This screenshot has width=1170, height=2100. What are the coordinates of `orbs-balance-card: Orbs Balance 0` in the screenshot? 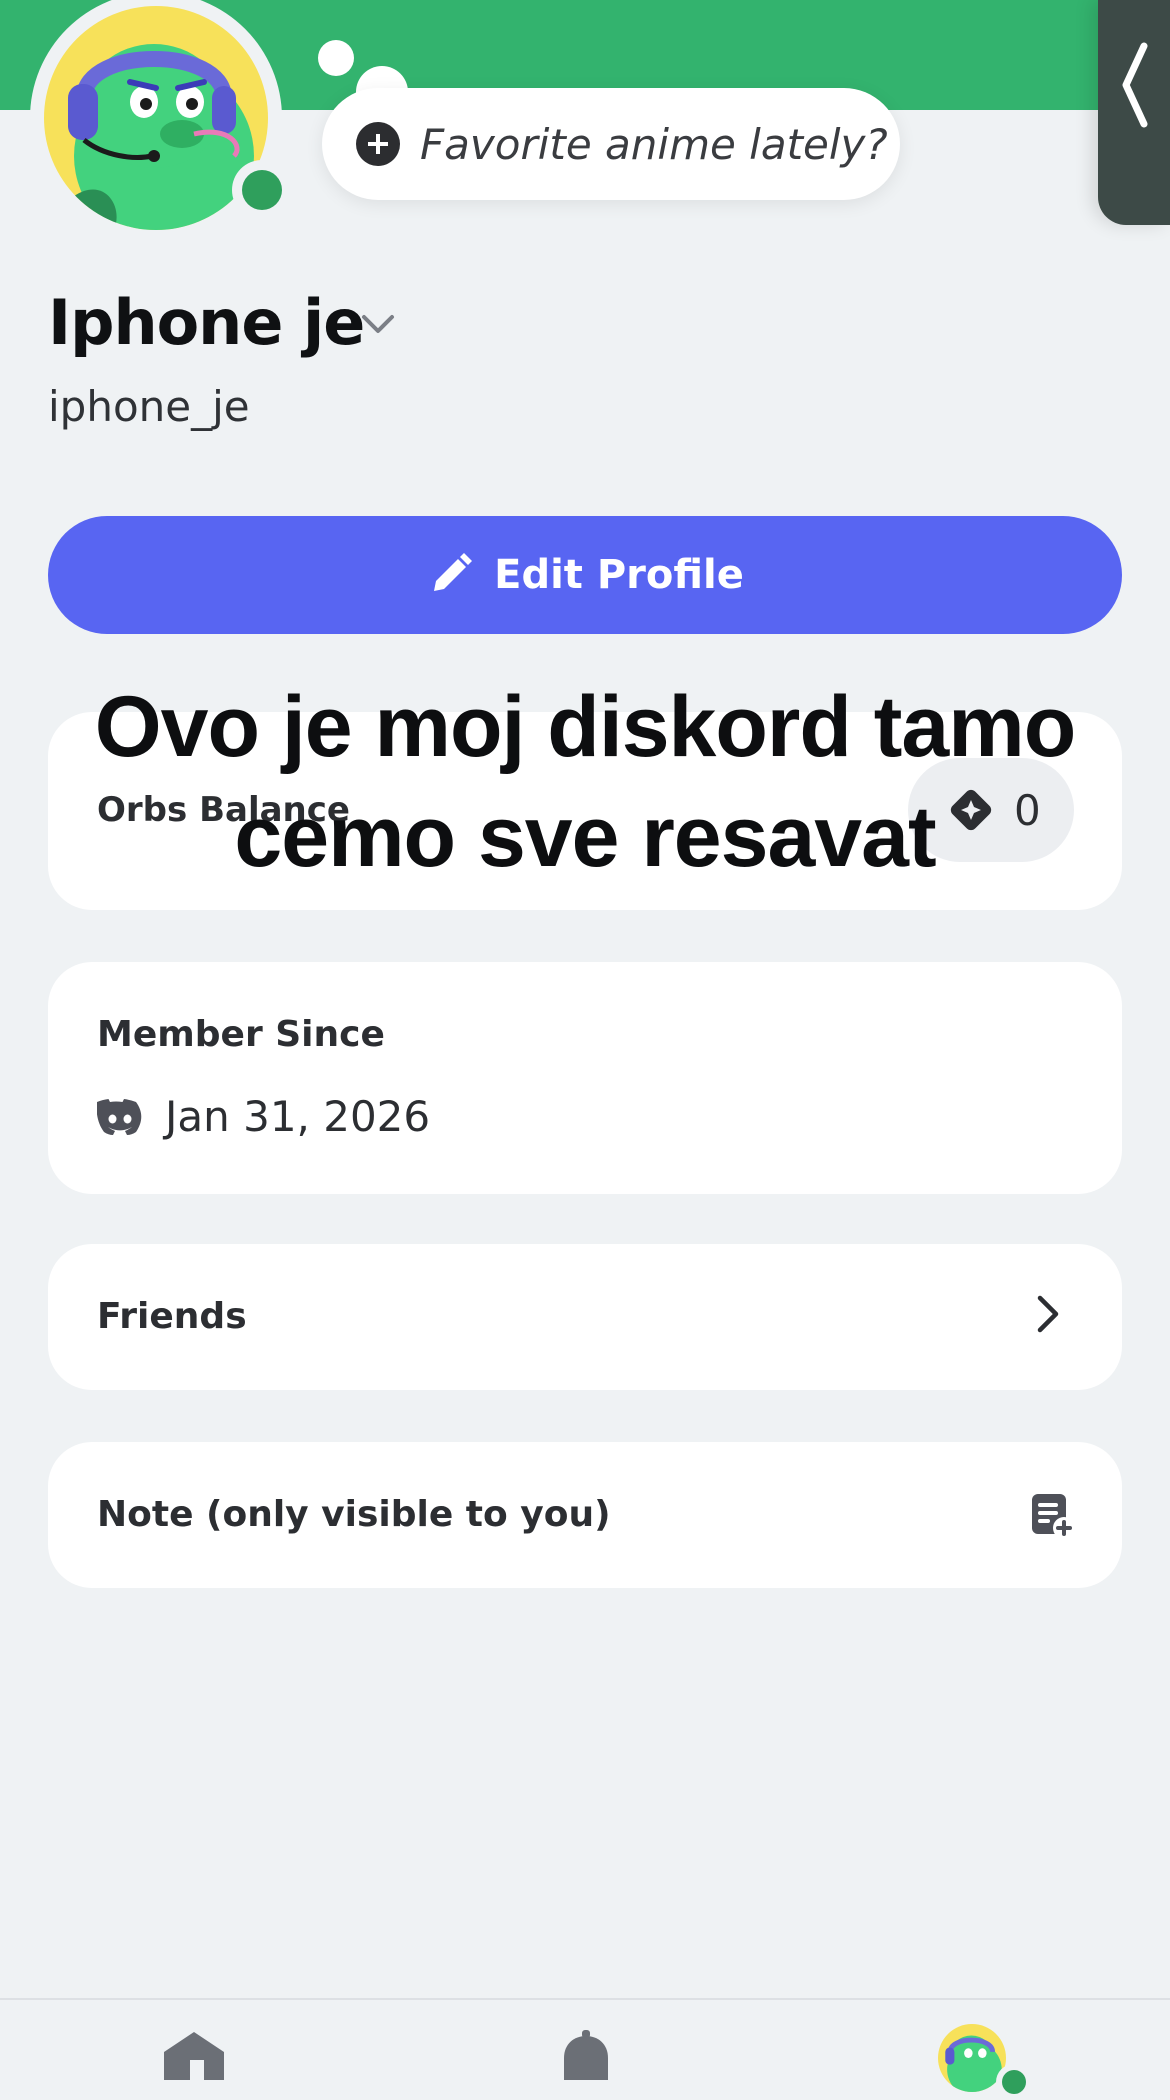 It's located at (585, 811).